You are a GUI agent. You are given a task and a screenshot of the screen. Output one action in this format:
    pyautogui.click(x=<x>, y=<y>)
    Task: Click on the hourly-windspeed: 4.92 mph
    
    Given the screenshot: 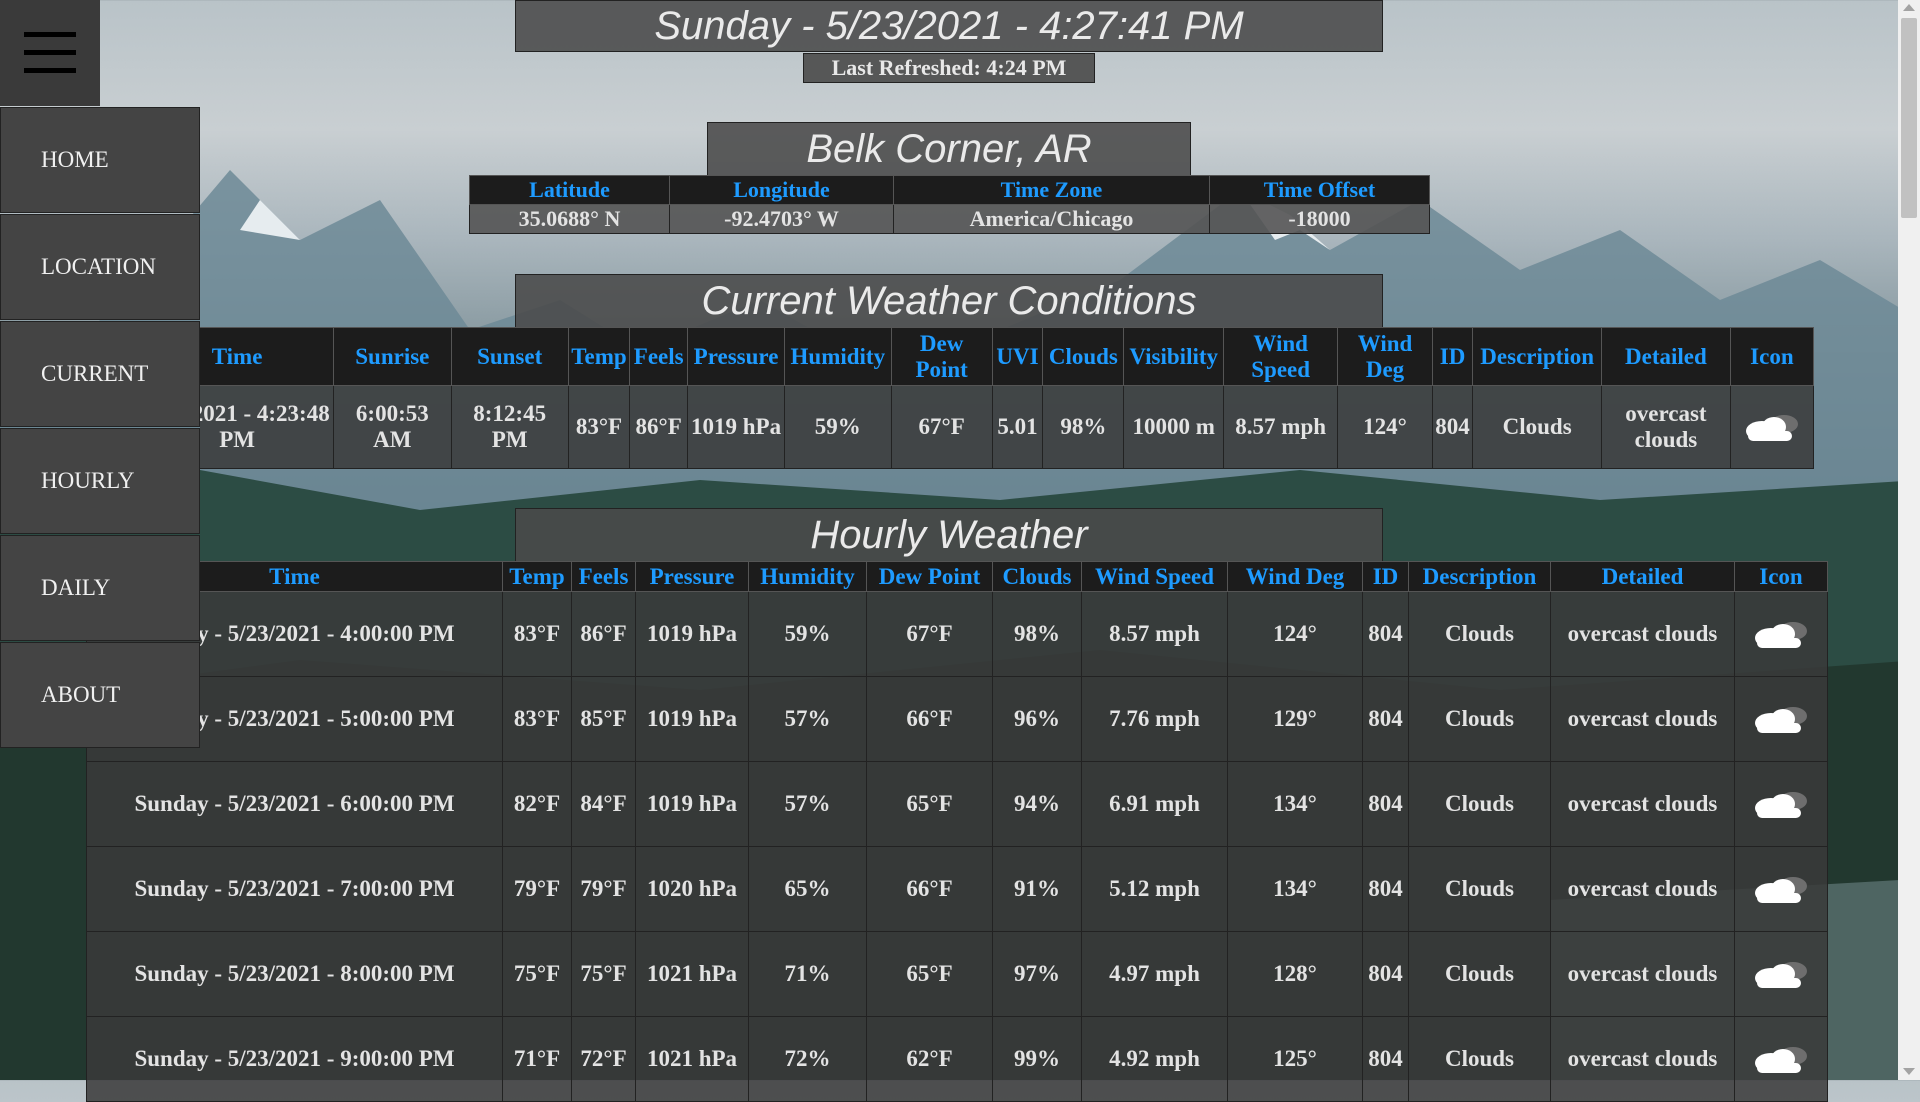 What is the action you would take?
    pyautogui.click(x=1154, y=1059)
    